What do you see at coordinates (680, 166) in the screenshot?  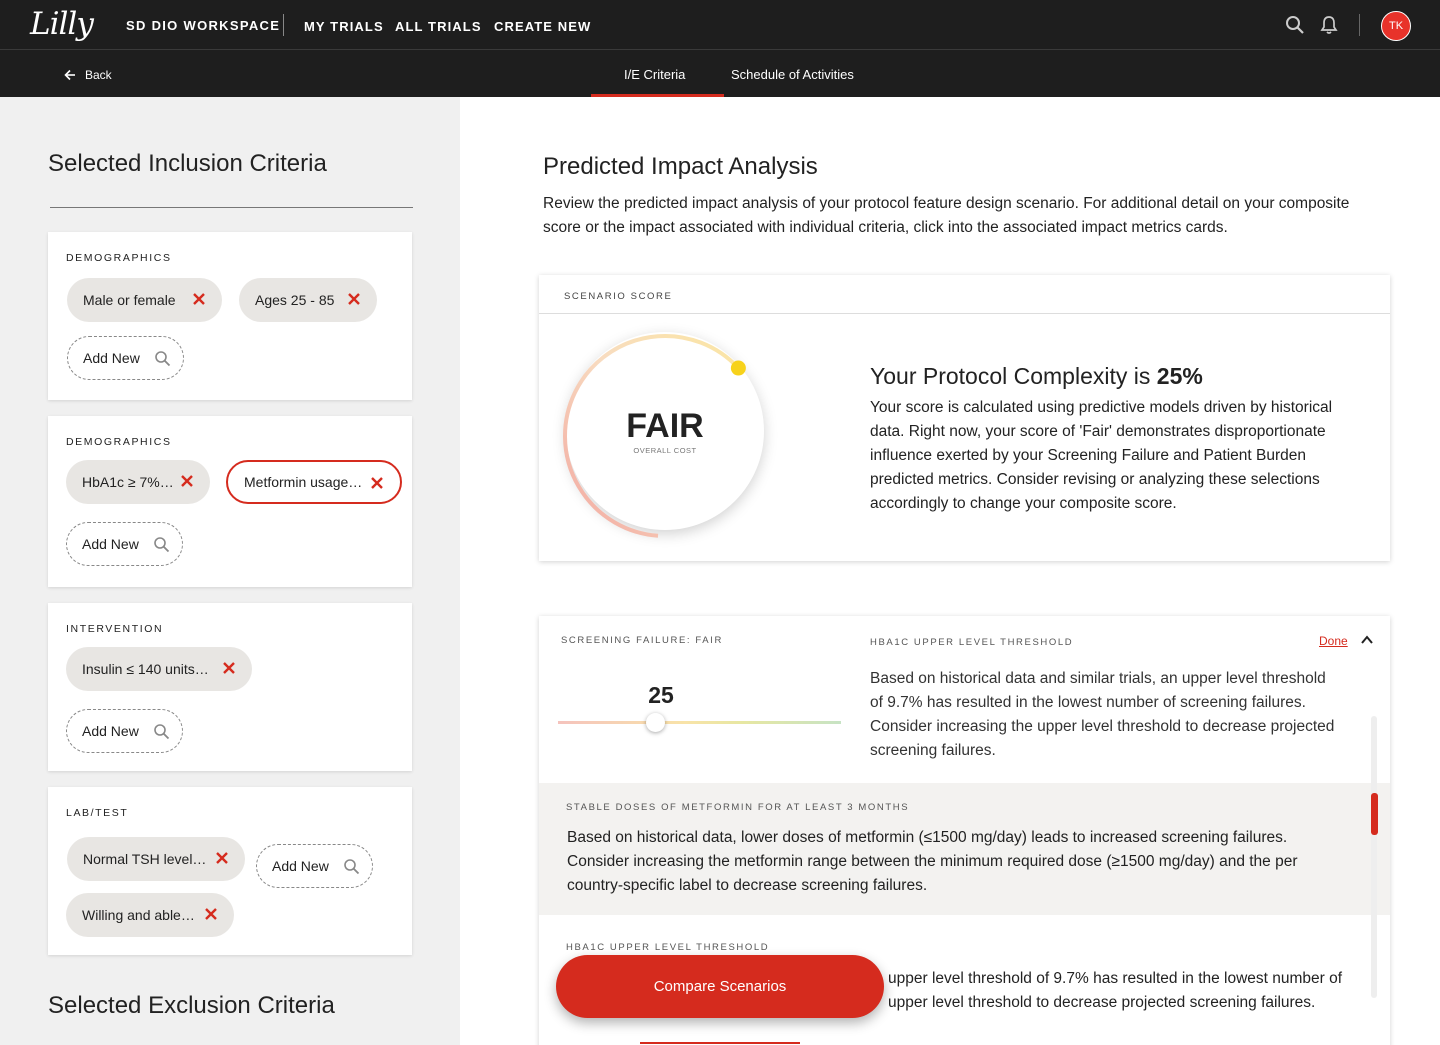 I see `page-title: Predicted Impact Analysis` at bounding box center [680, 166].